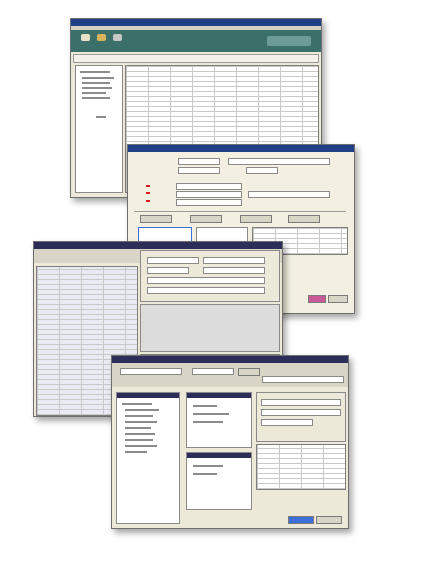 The image size is (436, 564). What do you see at coordinates (301, 417) in the screenshot?
I see `info-panel` at bounding box center [301, 417].